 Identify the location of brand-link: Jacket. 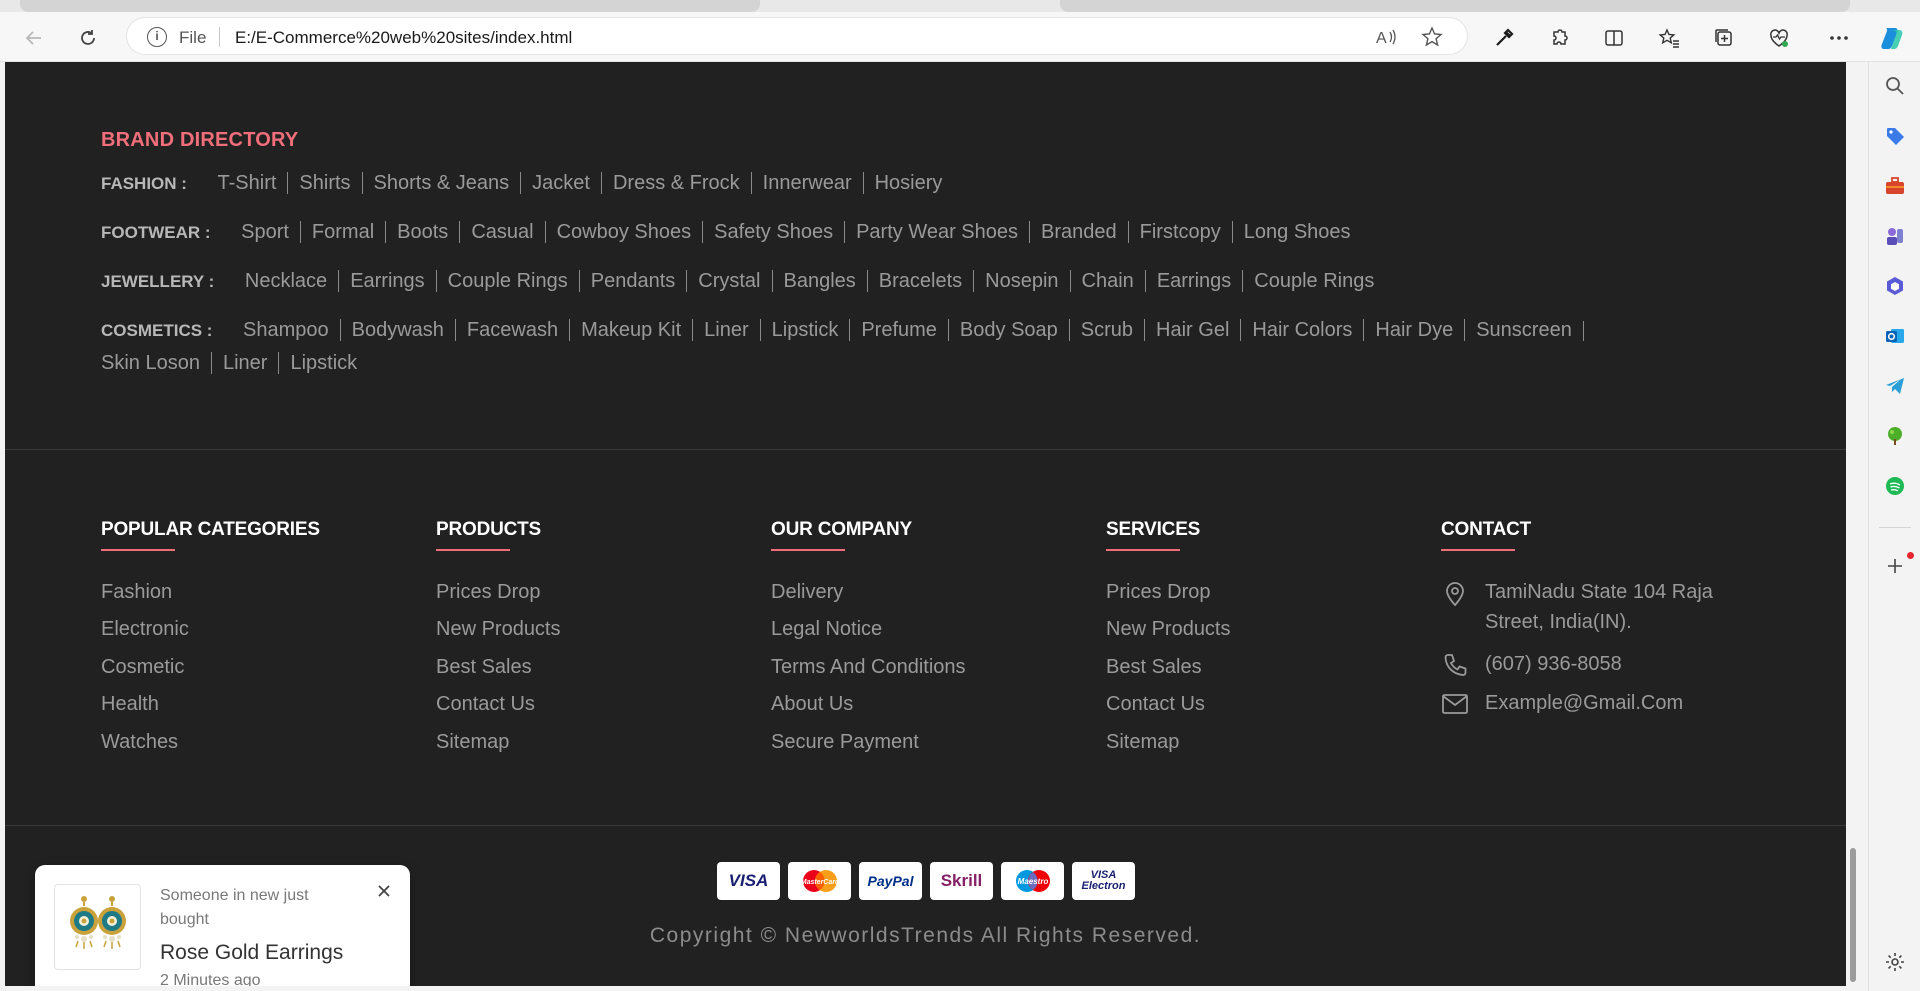
(560, 183).